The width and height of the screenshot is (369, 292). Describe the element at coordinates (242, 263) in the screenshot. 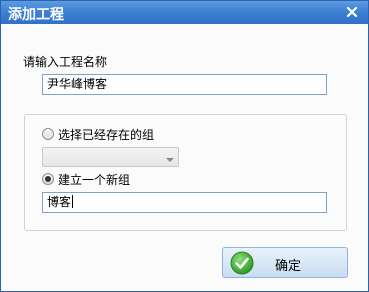

I see `check-icon` at that location.